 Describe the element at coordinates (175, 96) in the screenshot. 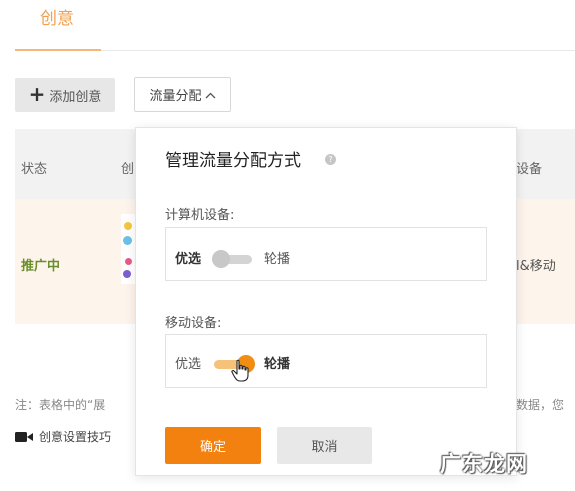

I see `traffic-allocation-label: 流量分配` at that location.